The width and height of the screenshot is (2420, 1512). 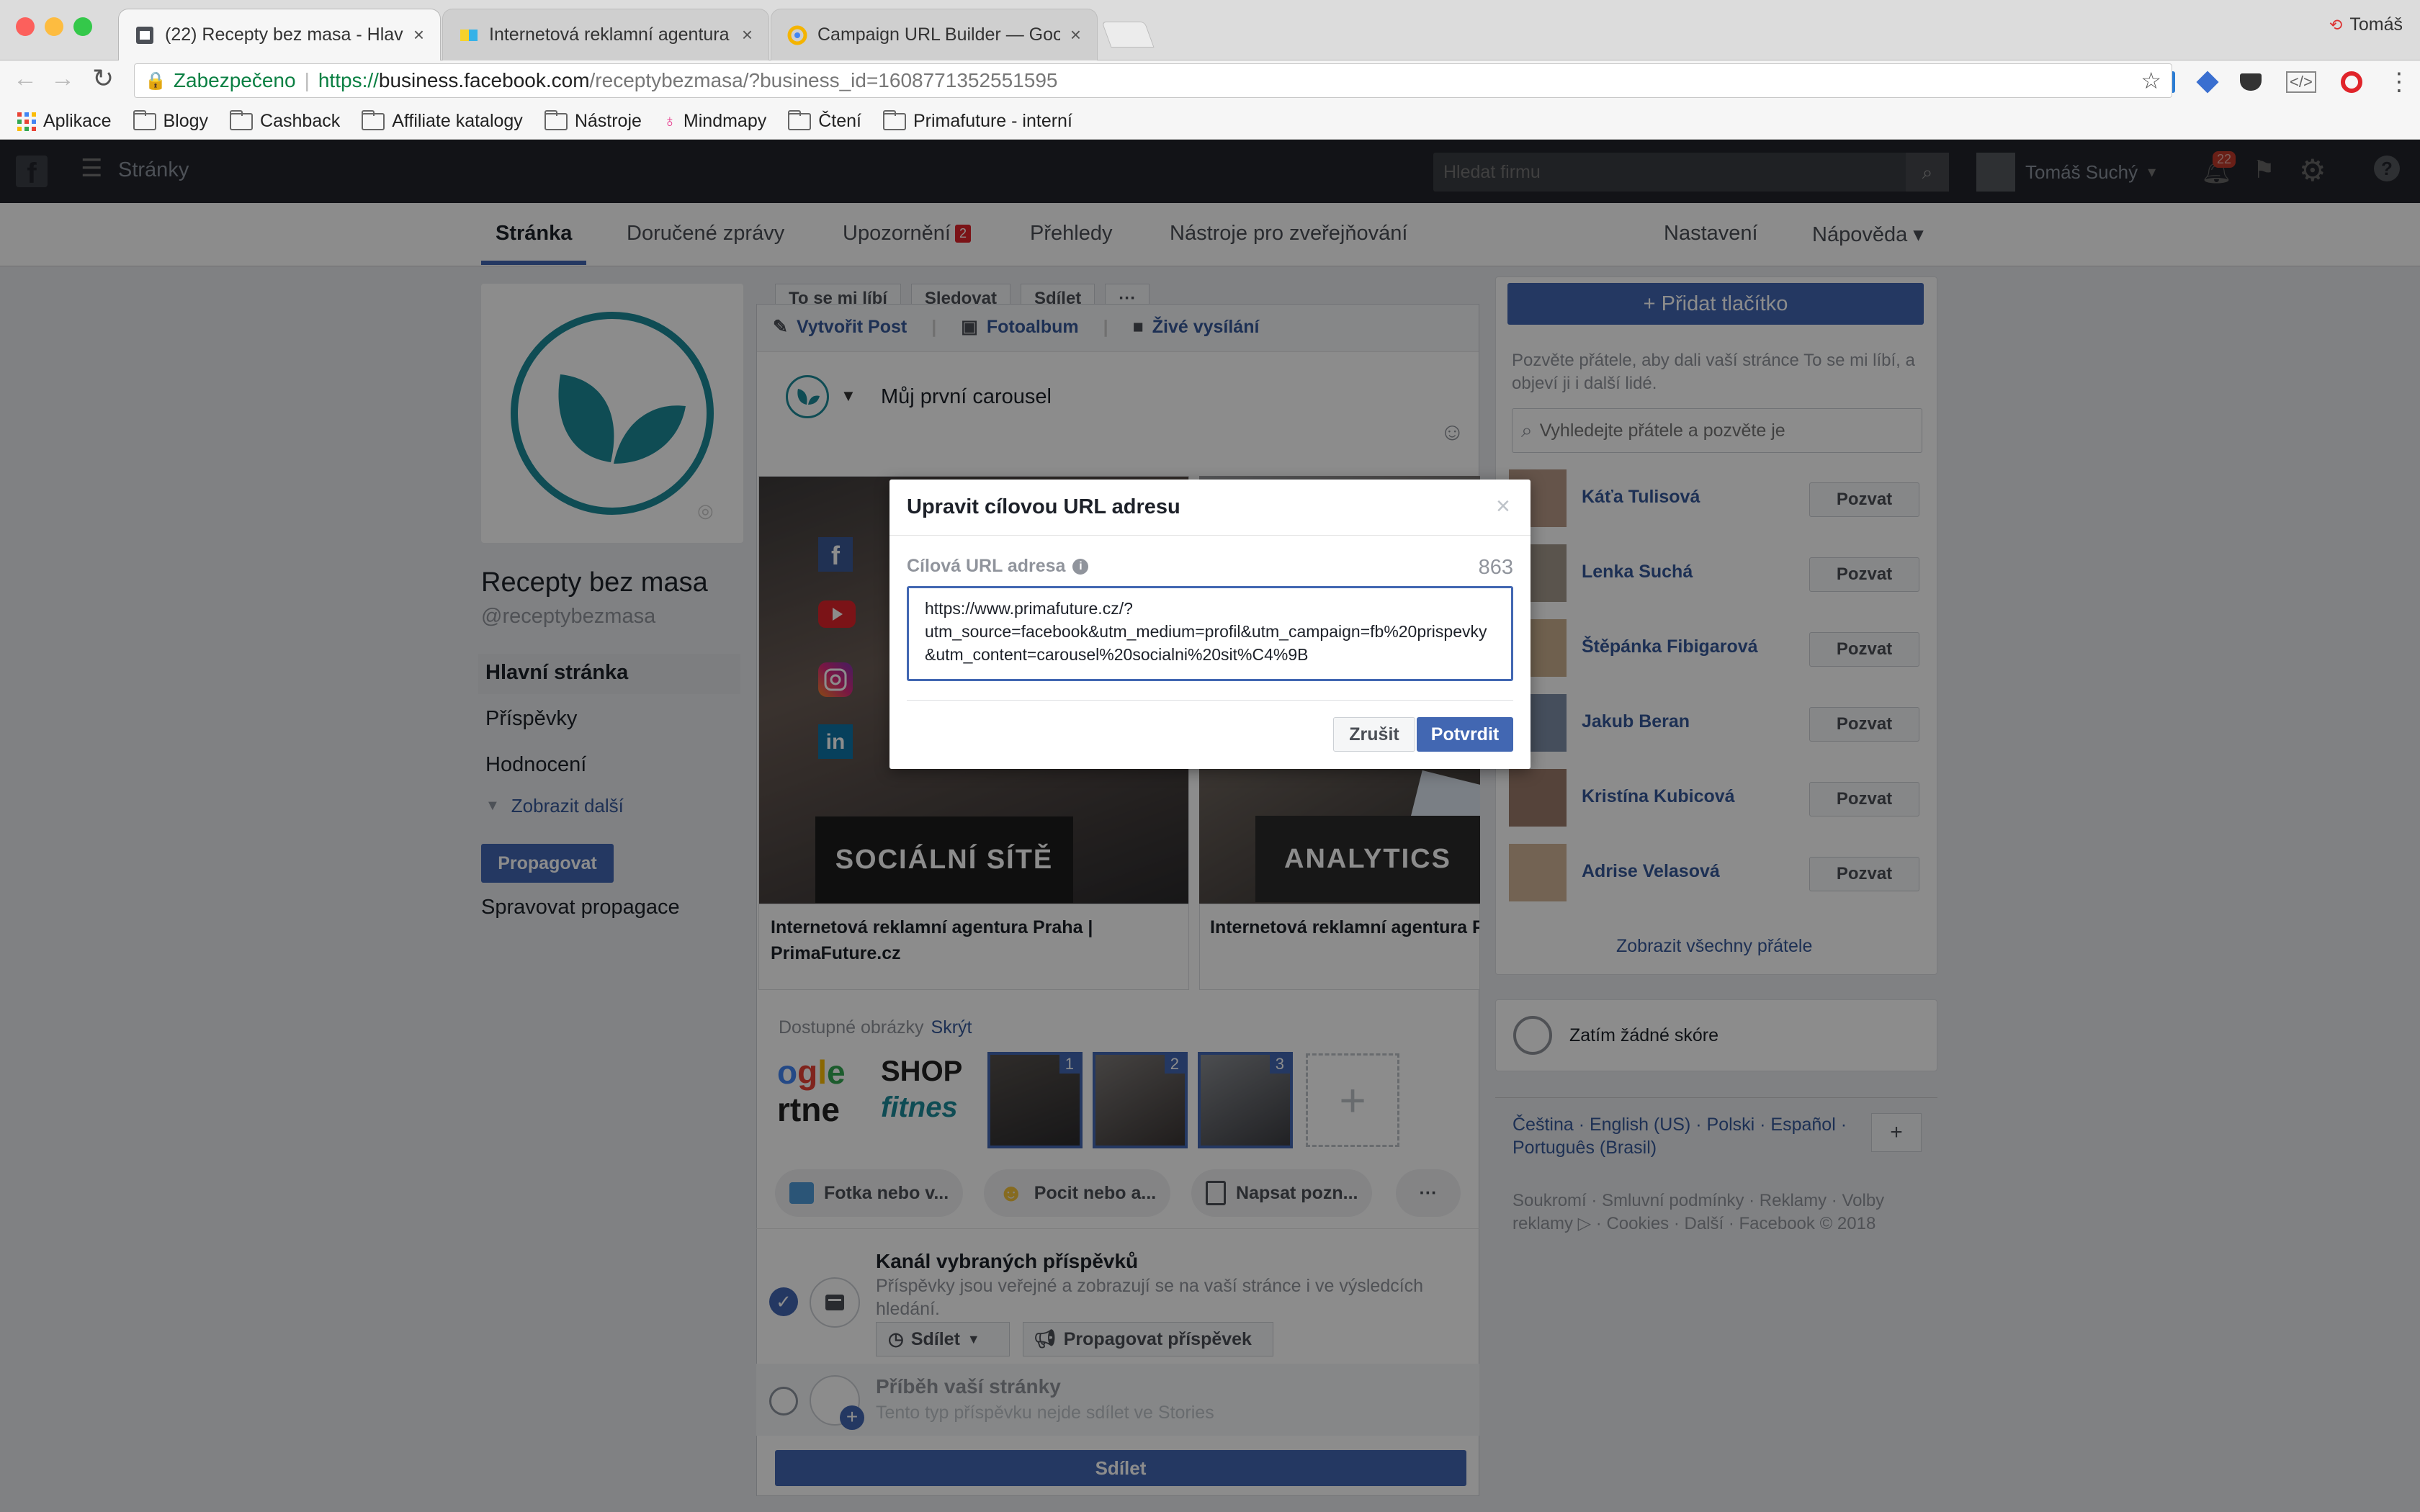 I want to click on ext-diamond-icon, so click(x=2207, y=82).